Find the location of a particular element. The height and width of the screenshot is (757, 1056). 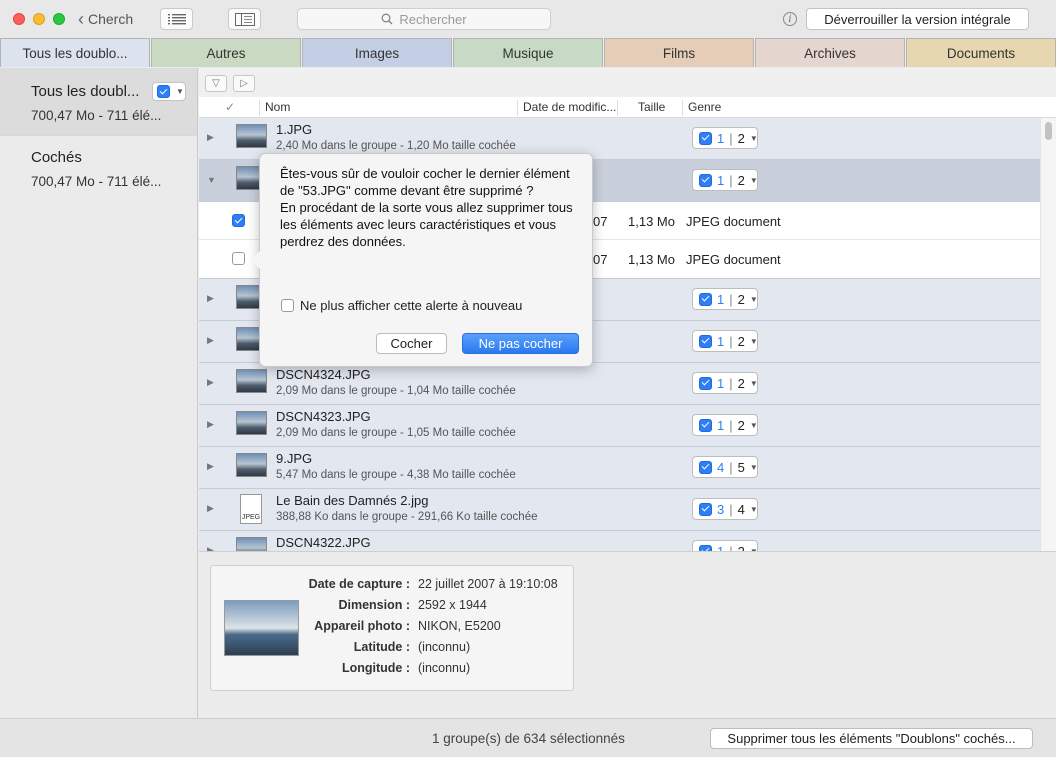

search-input: Rechercher is located at coordinates (424, 19).